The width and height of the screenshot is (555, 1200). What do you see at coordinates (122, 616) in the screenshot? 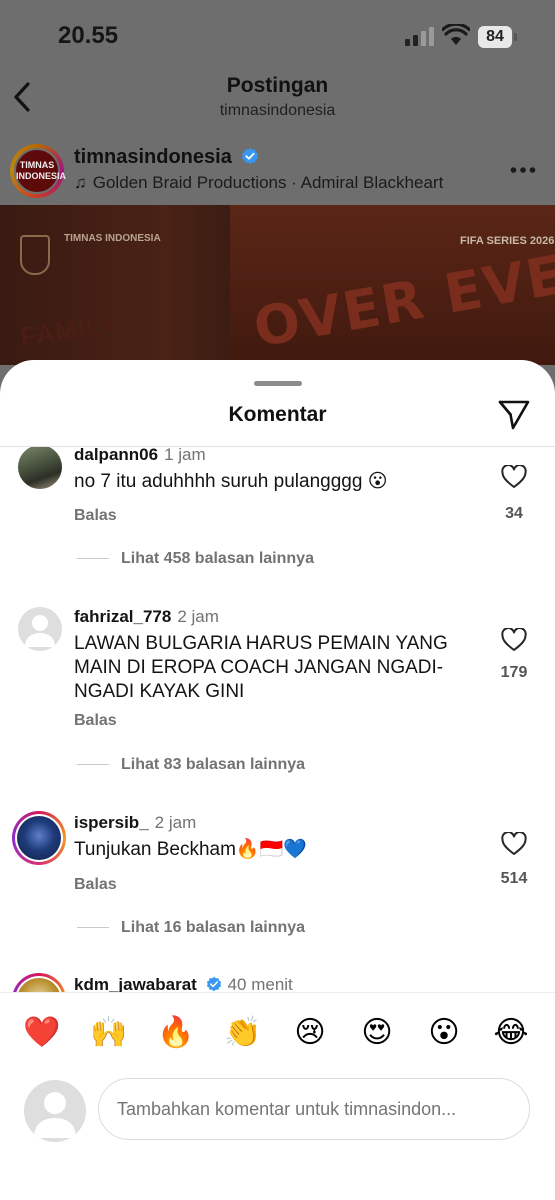
I see `comment-username-text: fahrizal_778` at bounding box center [122, 616].